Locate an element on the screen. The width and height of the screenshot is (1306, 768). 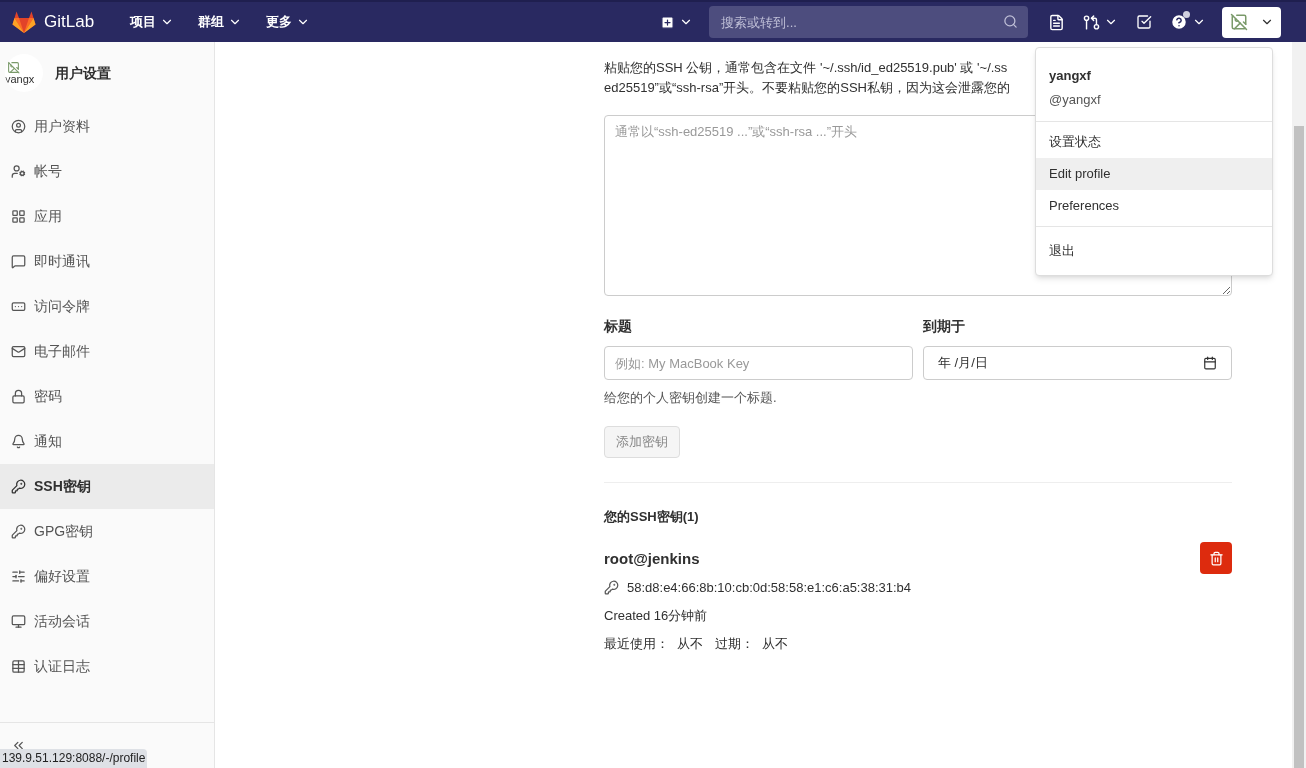
nav-menu: 更多 is located at coordinates (288, 22).